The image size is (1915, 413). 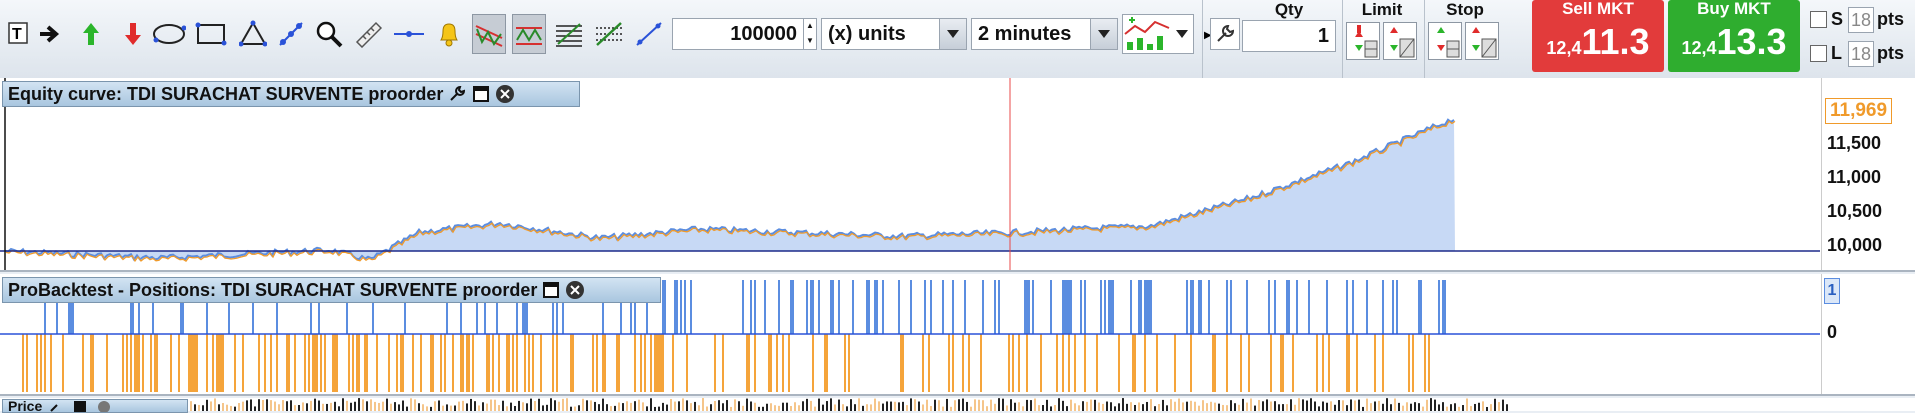 I want to click on timeframe-select: 2 minutes, so click(x=1044, y=34).